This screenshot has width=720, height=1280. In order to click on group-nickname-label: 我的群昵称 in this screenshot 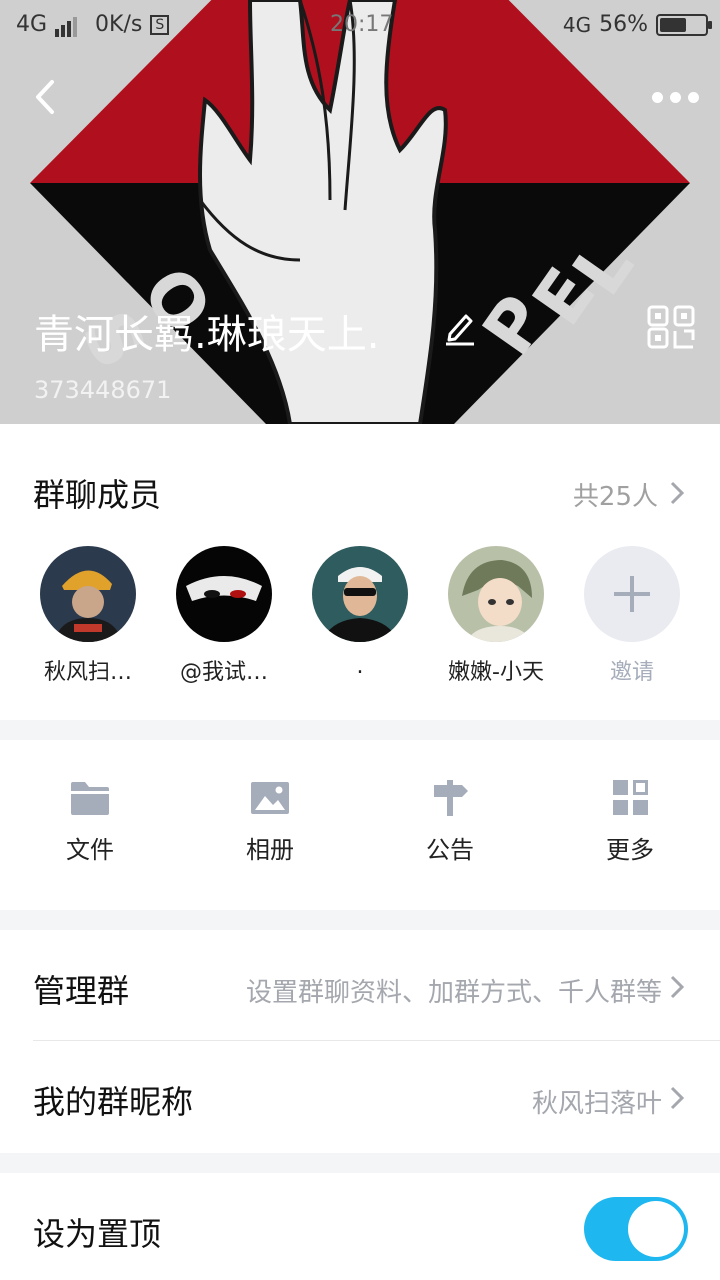, I will do `click(113, 1102)`.